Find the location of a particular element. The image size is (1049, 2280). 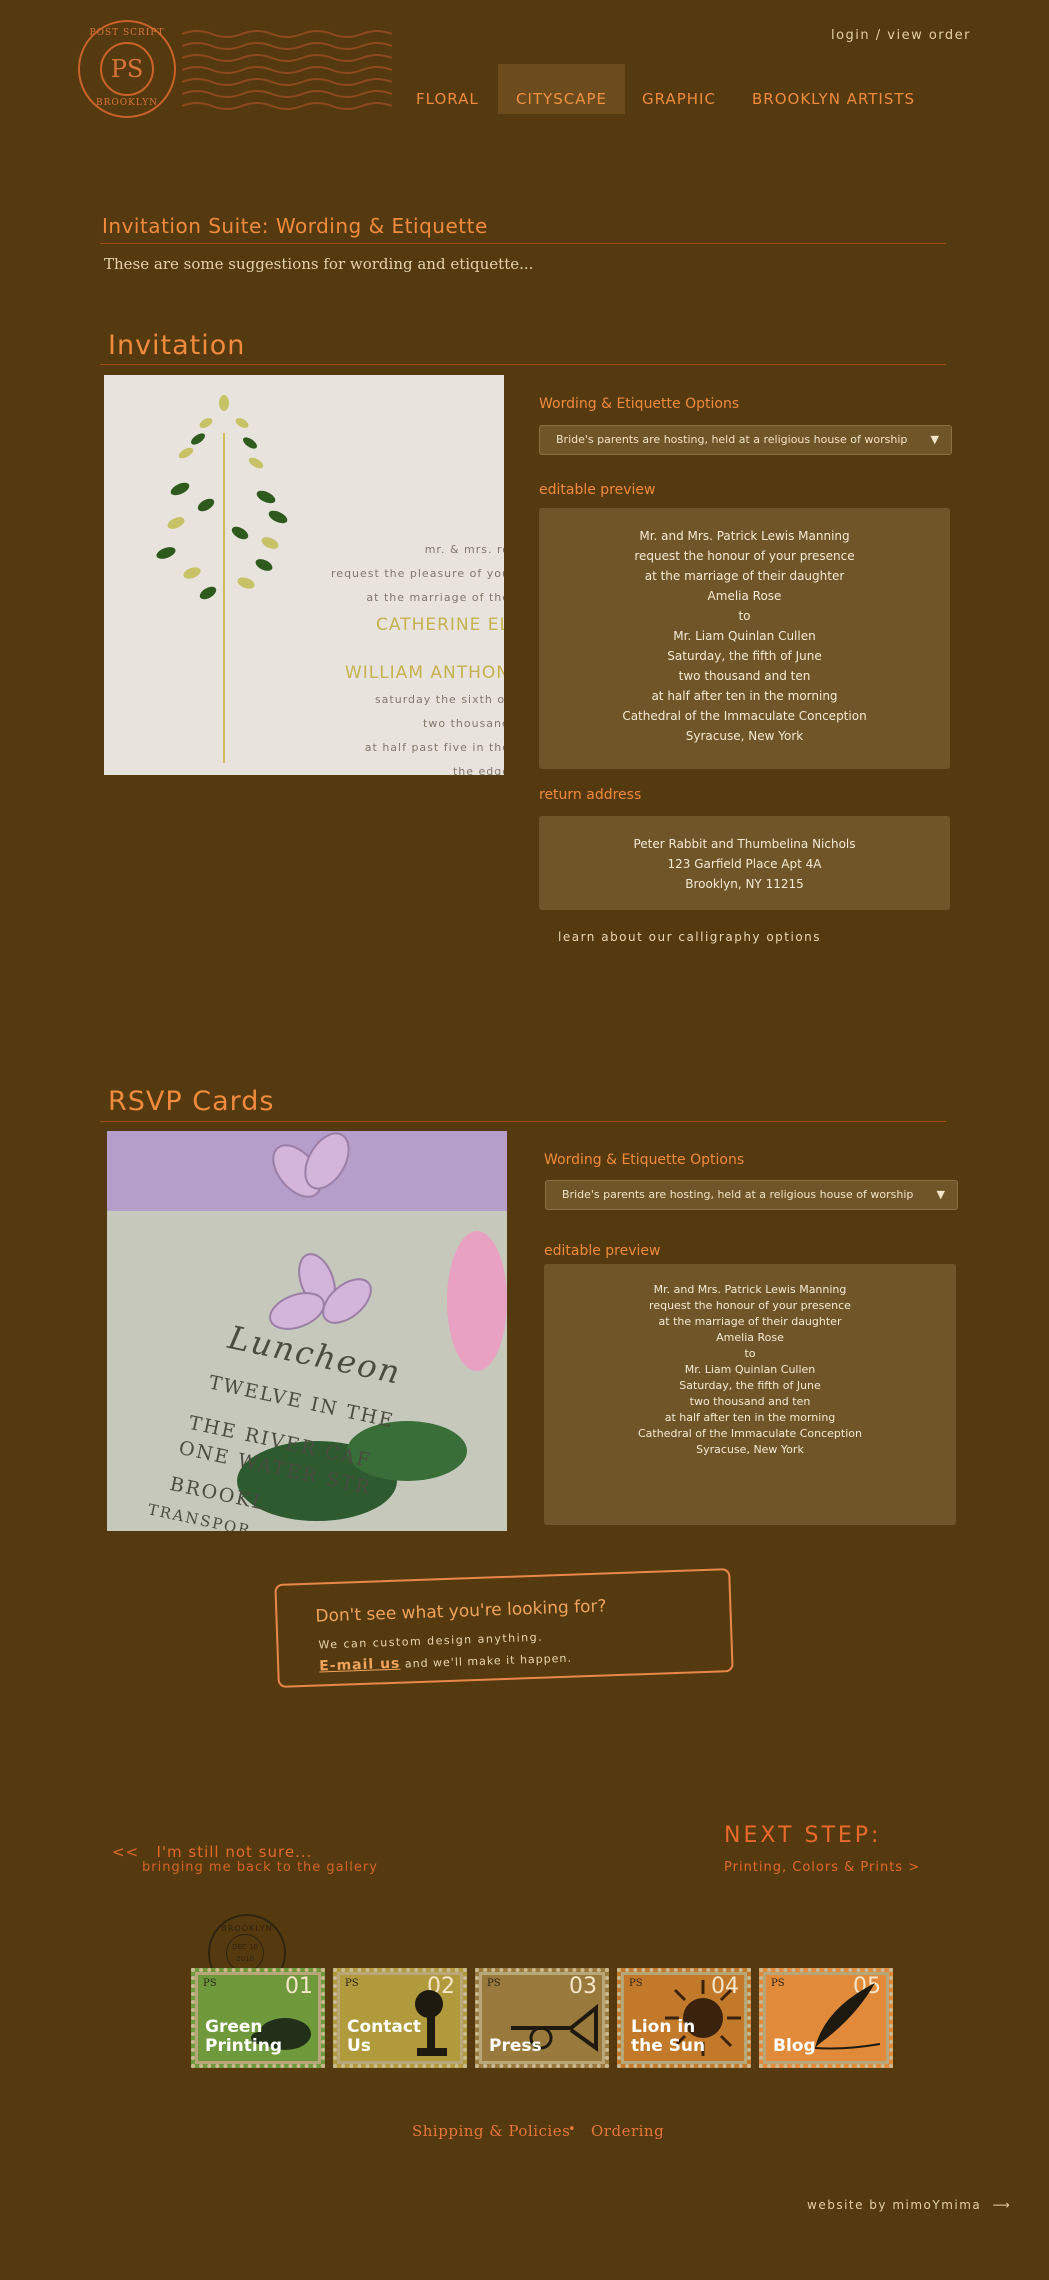

nav-brooklyn-artists: BROOKLYN ARTISTS is located at coordinates (833, 89).